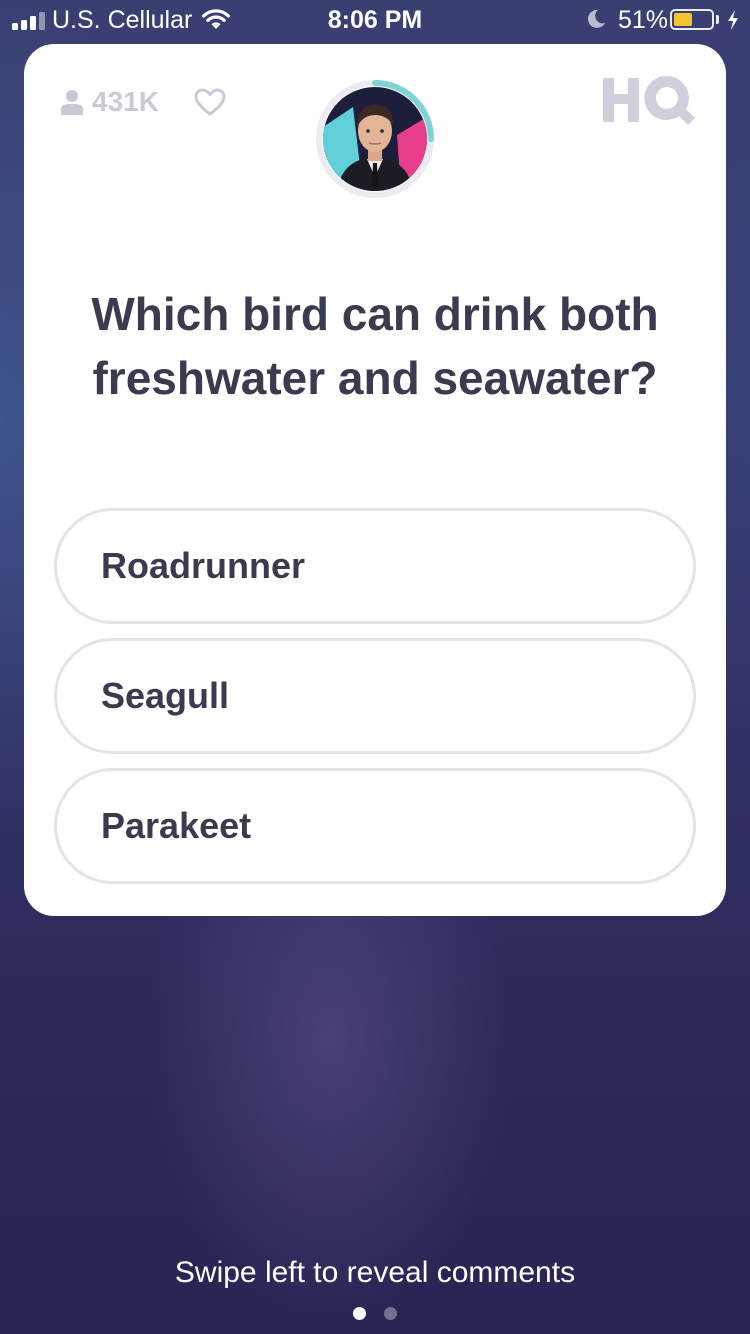 The width and height of the screenshot is (750, 1334). I want to click on host-avatar, so click(375, 139).